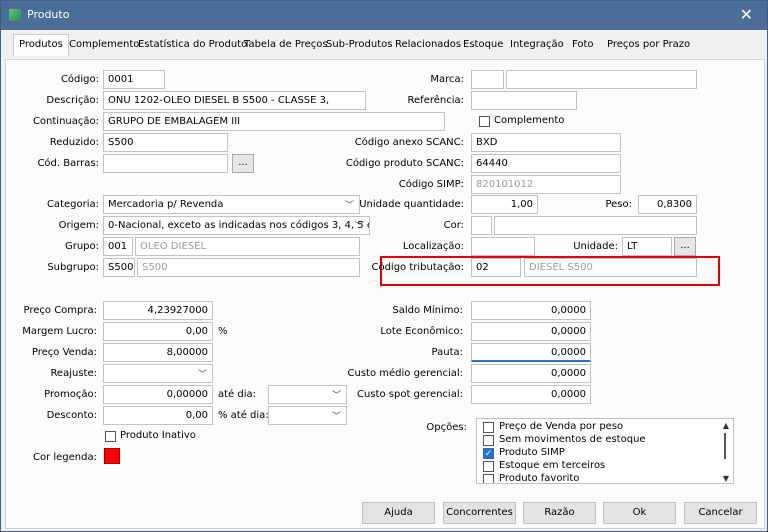  I want to click on desconto-ate-dia-select: ﹀, so click(307, 415).